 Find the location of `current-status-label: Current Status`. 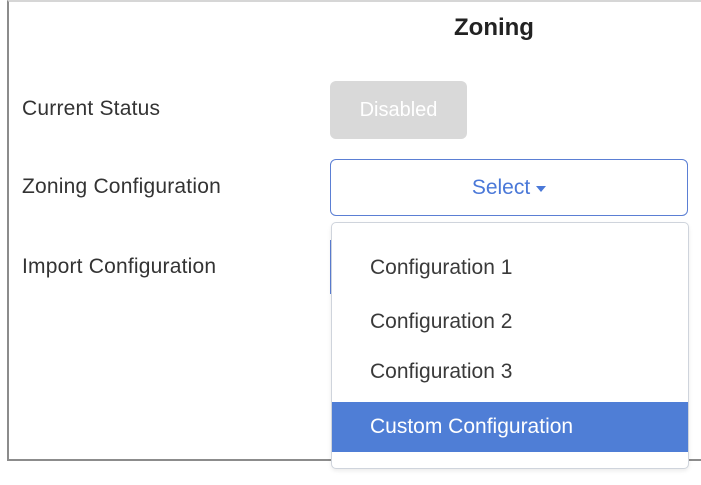

current-status-label: Current Status is located at coordinates (91, 108).